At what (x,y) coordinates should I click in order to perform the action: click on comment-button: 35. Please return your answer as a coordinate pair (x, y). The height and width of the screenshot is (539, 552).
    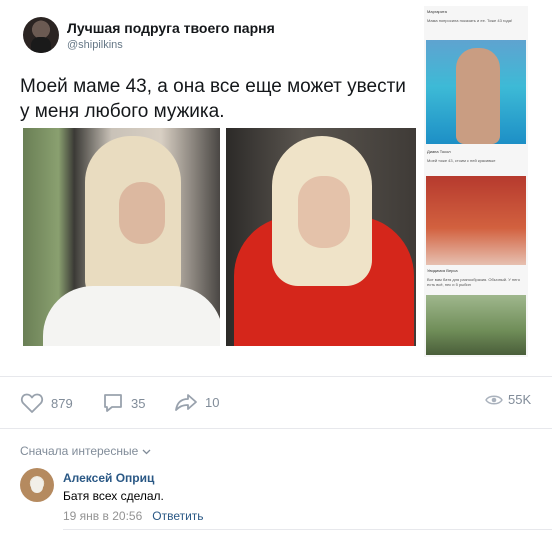
    Looking at the image, I should click on (123, 403).